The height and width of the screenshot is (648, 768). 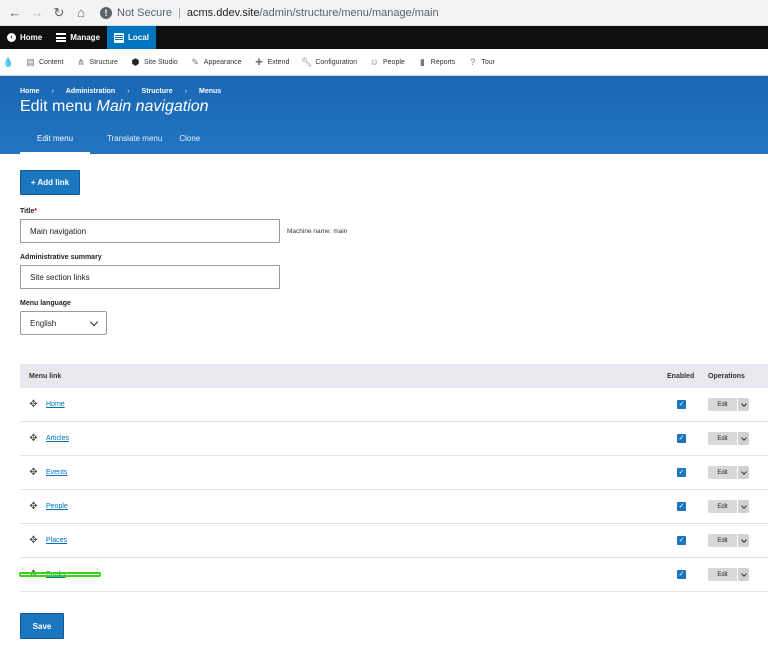 I want to click on tray-item-label: Structure, so click(x=103, y=62).